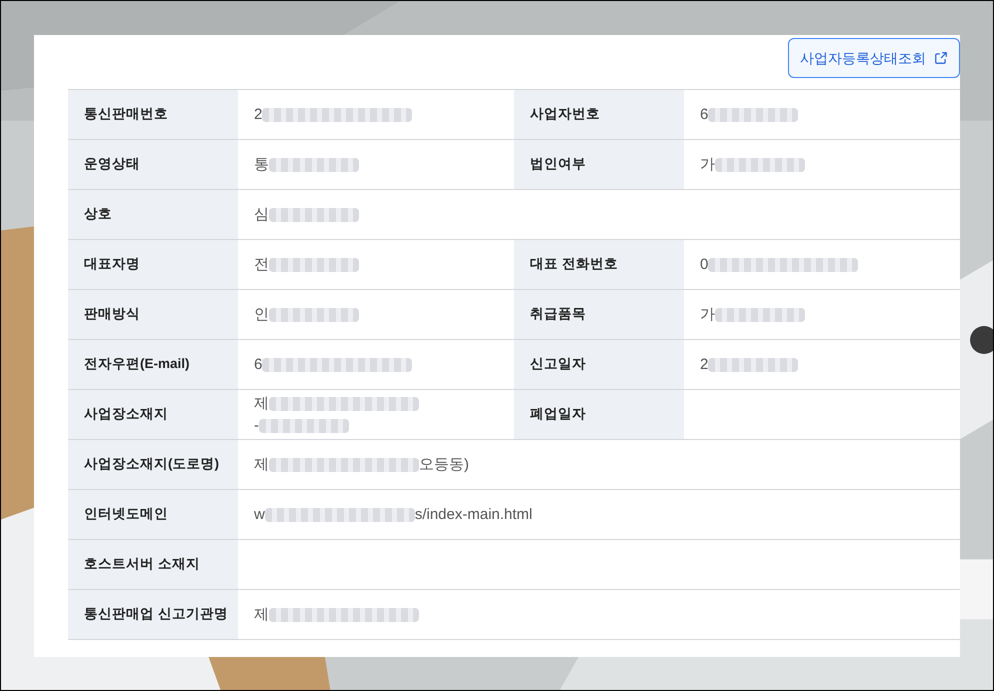  What do you see at coordinates (98, 214) in the screenshot?
I see `field-label: 상호` at bounding box center [98, 214].